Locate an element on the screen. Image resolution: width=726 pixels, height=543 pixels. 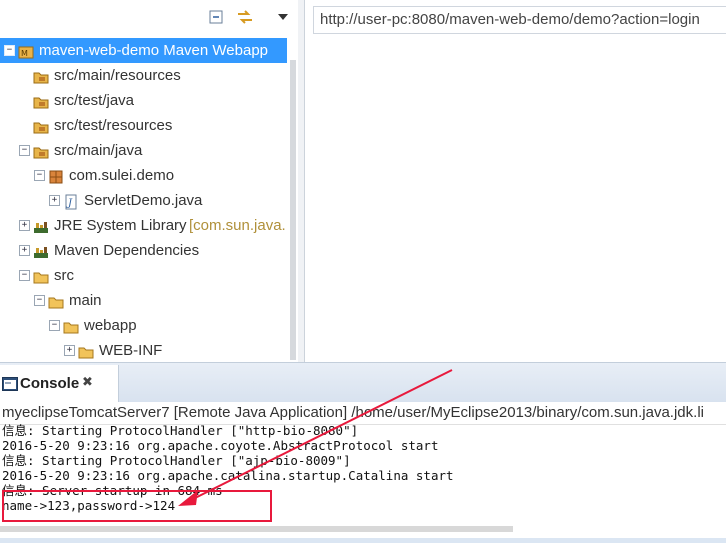
status-strip is located at coordinates (363, 540).